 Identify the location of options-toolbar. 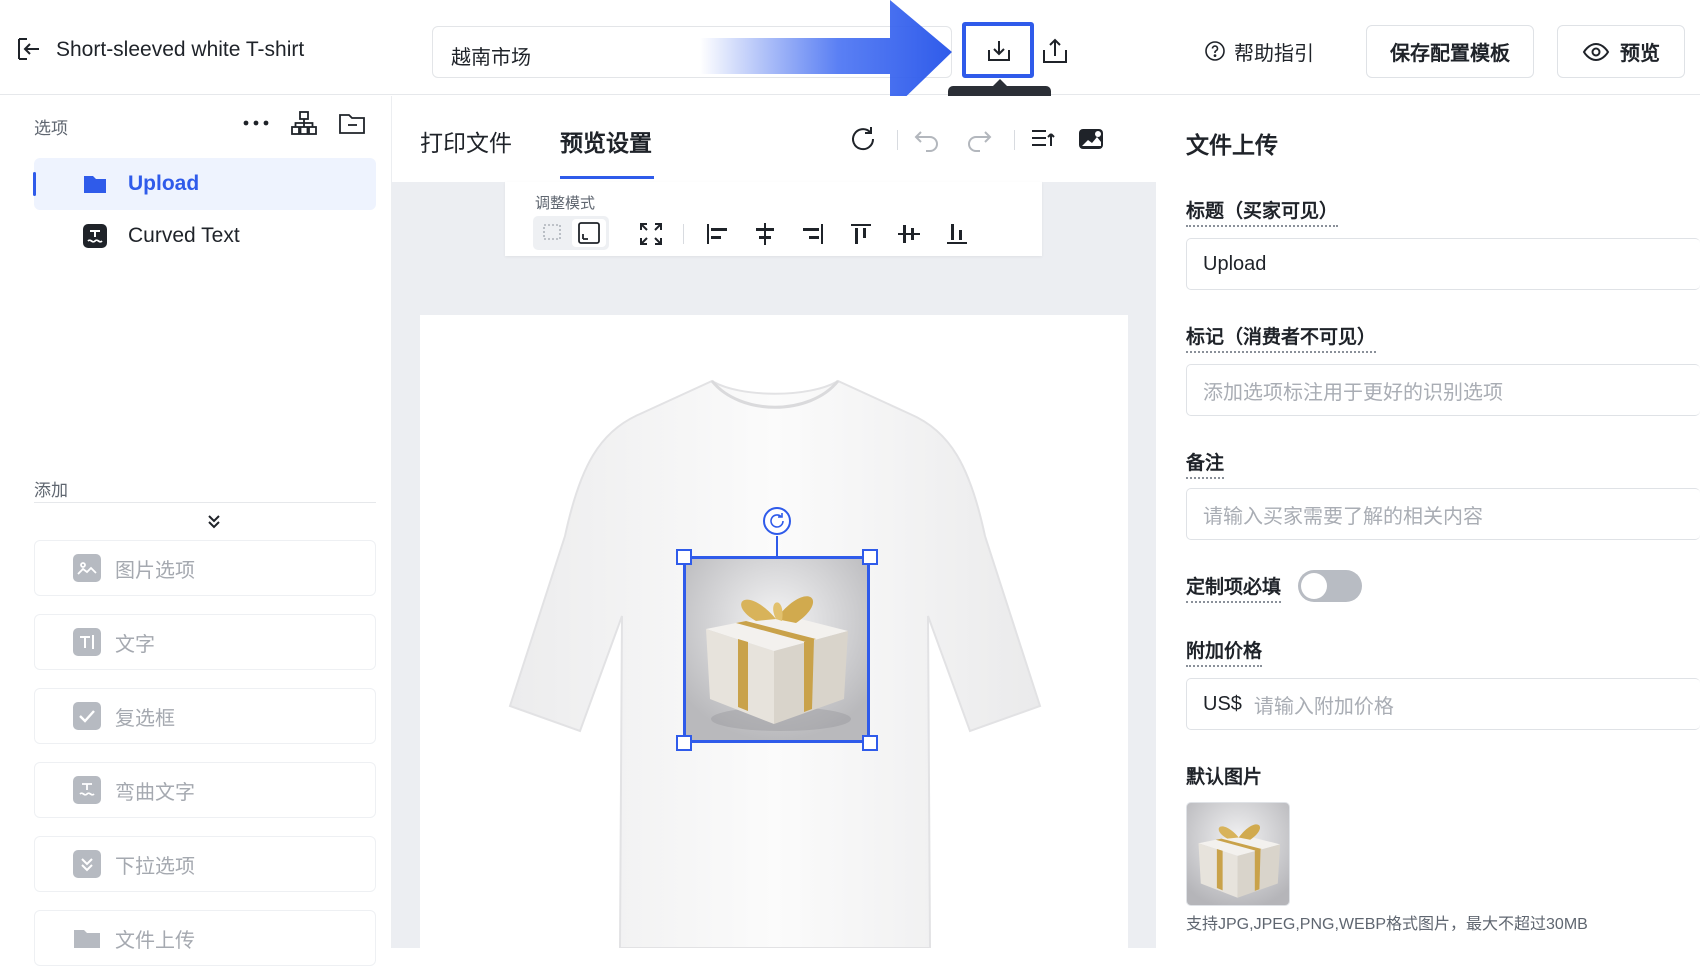
(304, 123).